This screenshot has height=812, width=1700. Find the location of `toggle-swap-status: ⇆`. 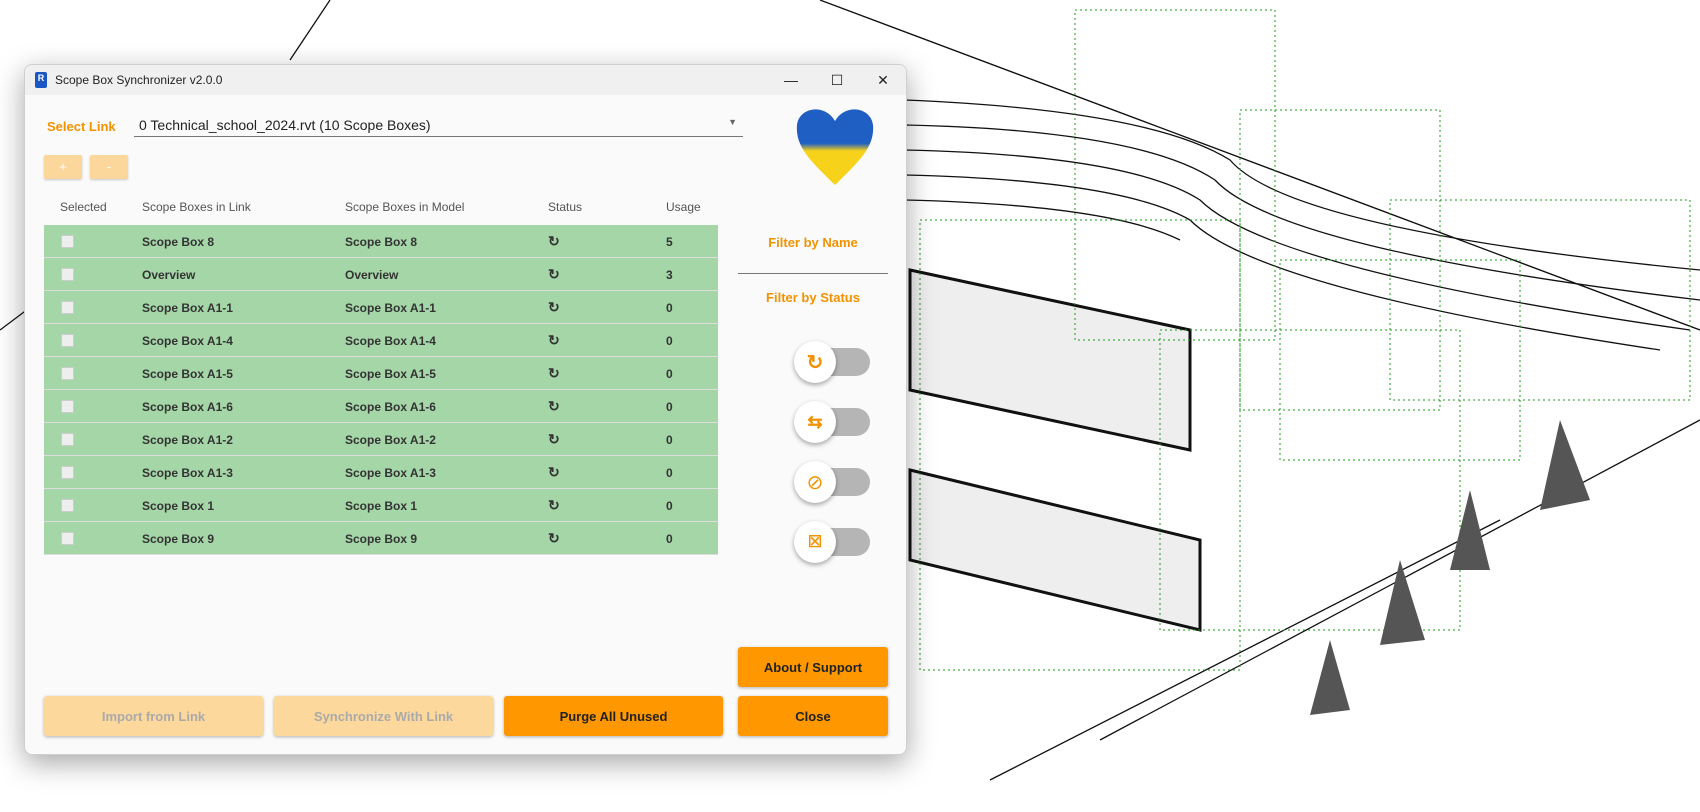

toggle-swap-status: ⇆ is located at coordinates (834, 422).